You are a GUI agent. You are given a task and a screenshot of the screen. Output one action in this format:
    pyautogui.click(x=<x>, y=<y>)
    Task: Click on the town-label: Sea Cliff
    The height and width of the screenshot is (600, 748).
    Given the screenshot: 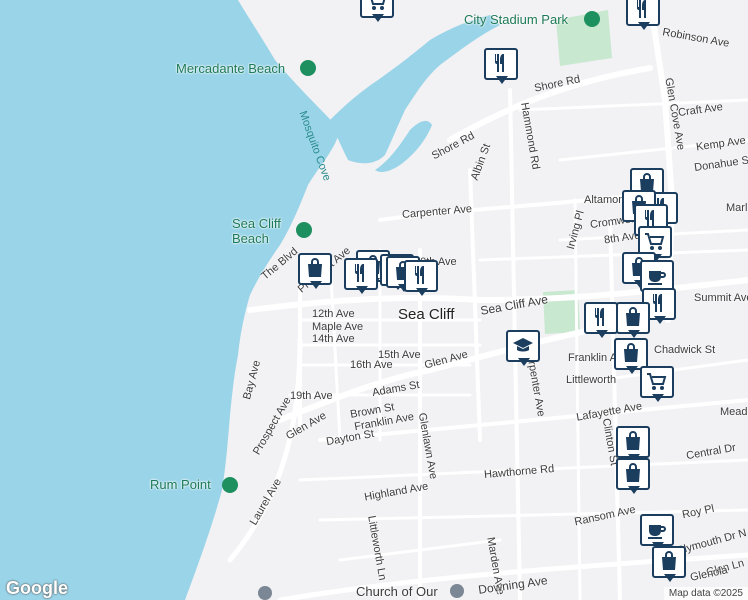 What is the action you would take?
    pyautogui.click(x=426, y=314)
    